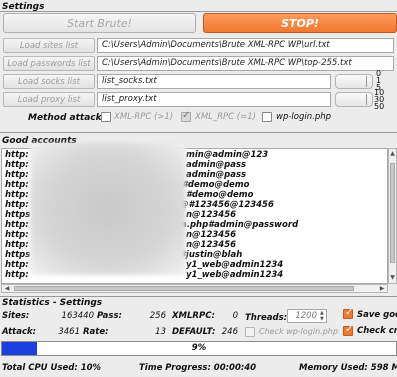  What do you see at coordinates (49, 99) in the screenshot?
I see `load-proxy-button: Load proxy list` at bounding box center [49, 99].